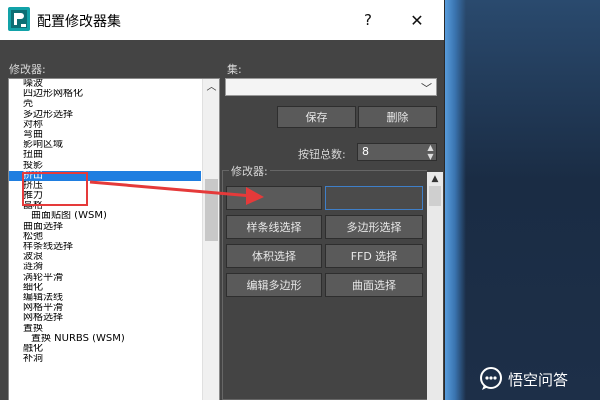 This screenshot has height=400, width=600. I want to click on window-title: 配置修改器集, so click(79, 22).